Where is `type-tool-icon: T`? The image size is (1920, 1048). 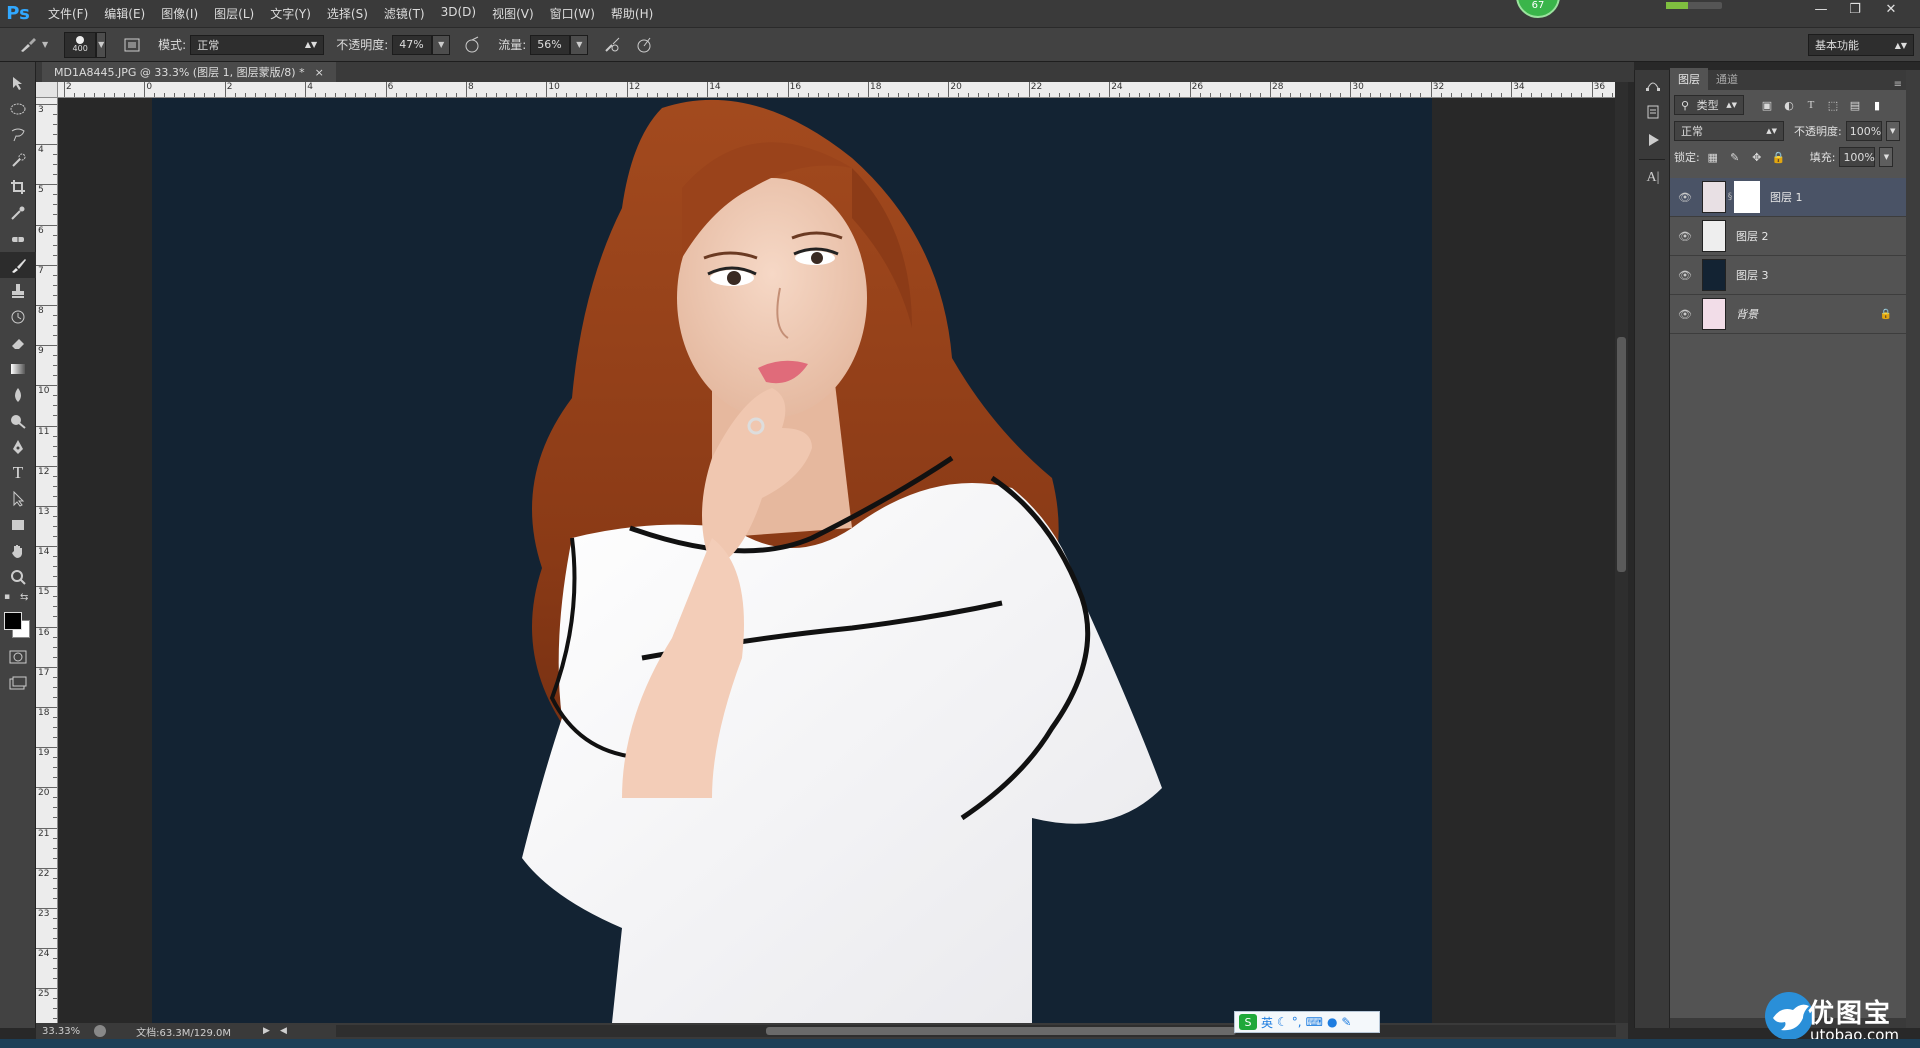 type-tool-icon: T is located at coordinates (18, 473).